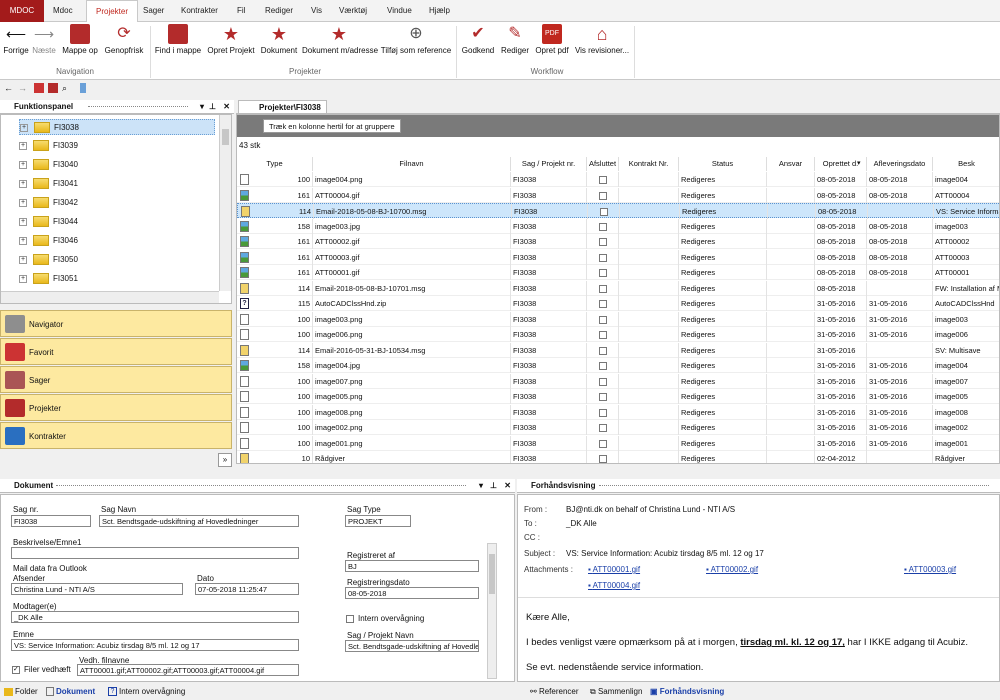 This screenshot has height=700, width=1000. I want to click on magnifier-icon: ⌕, so click(67, 88).